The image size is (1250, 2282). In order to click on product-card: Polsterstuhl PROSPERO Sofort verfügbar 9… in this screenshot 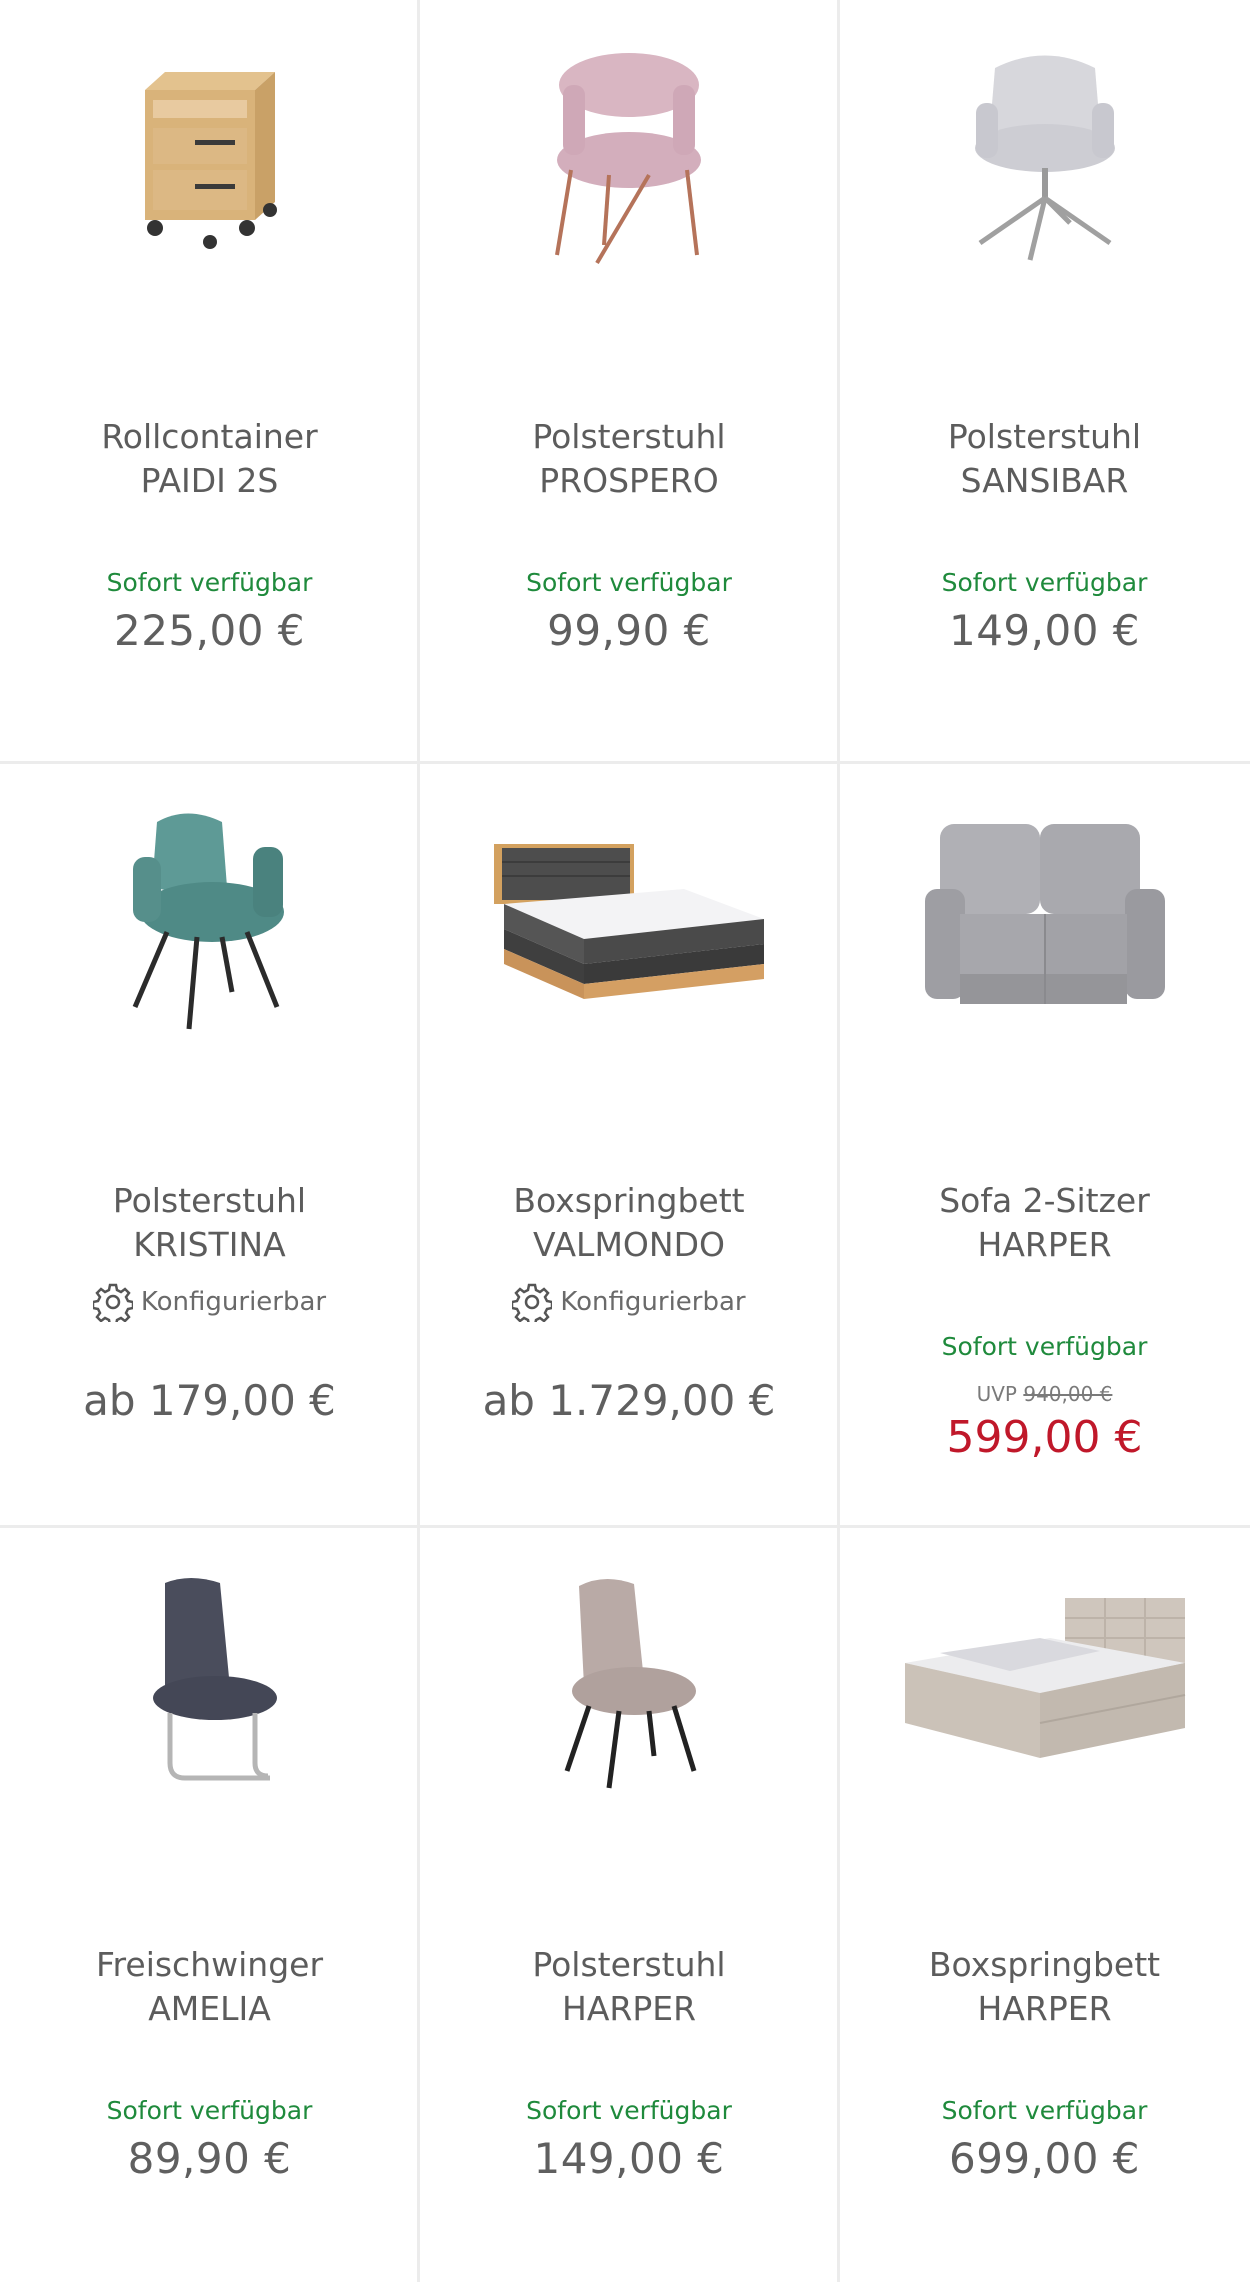, I will do `click(629, 382)`.